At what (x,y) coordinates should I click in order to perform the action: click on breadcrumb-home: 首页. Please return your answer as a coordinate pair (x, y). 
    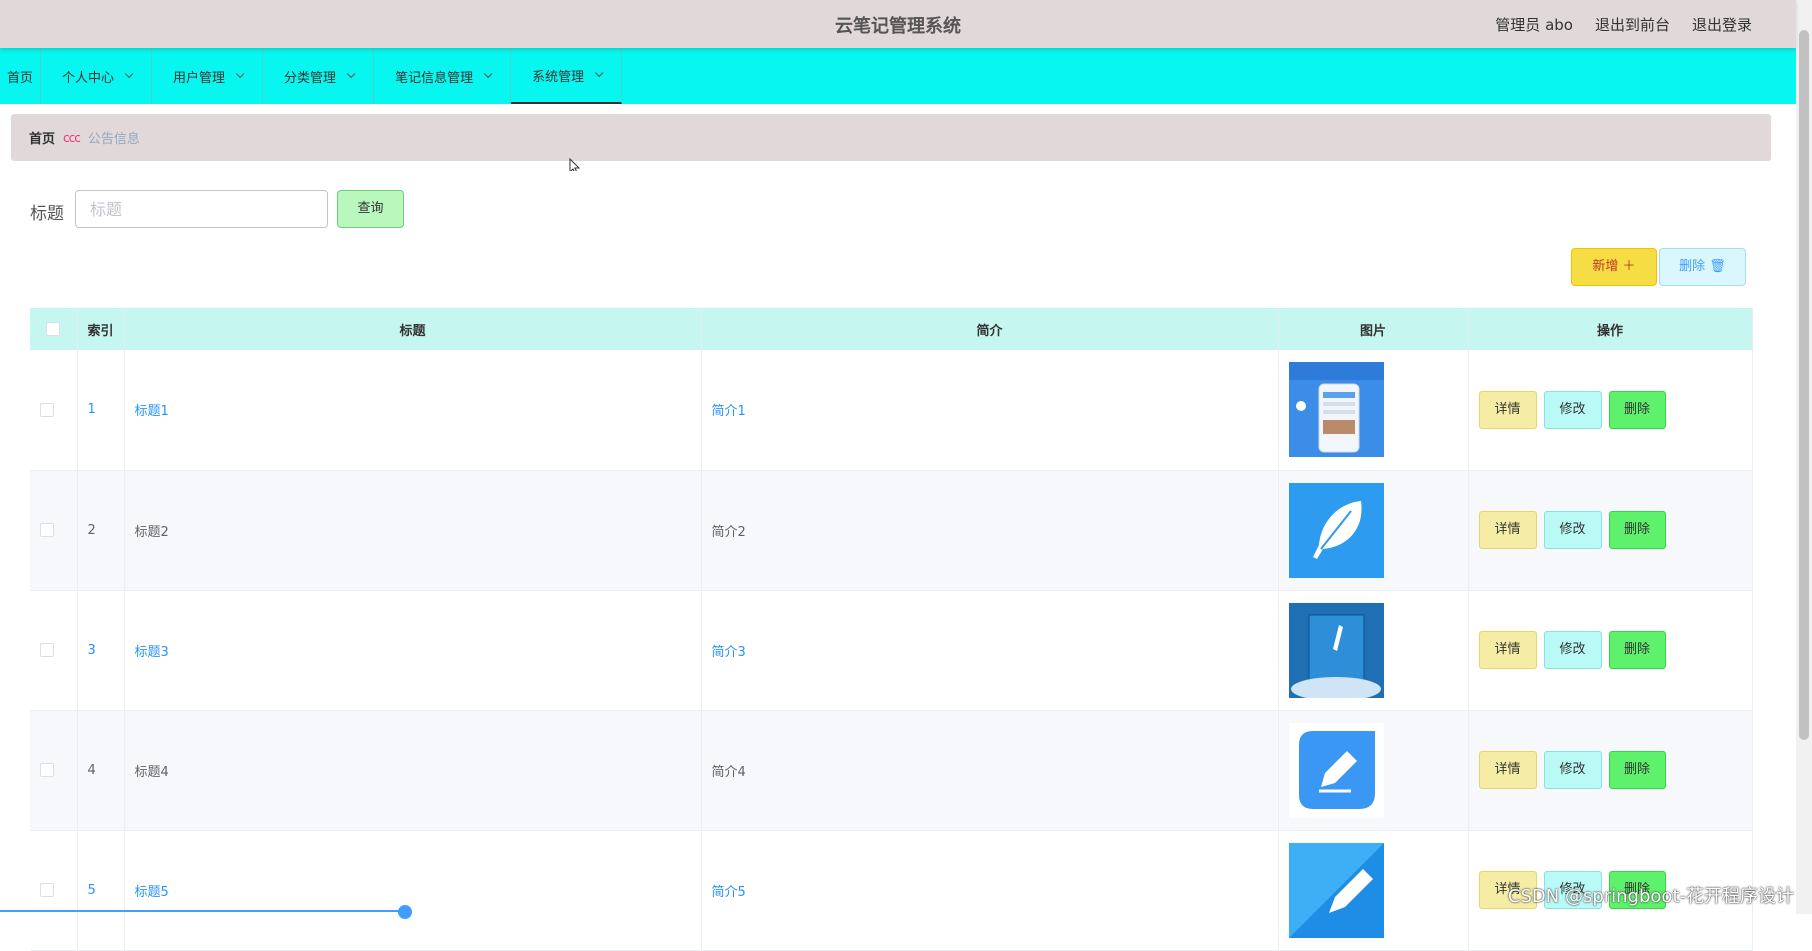
    Looking at the image, I should click on (42, 137).